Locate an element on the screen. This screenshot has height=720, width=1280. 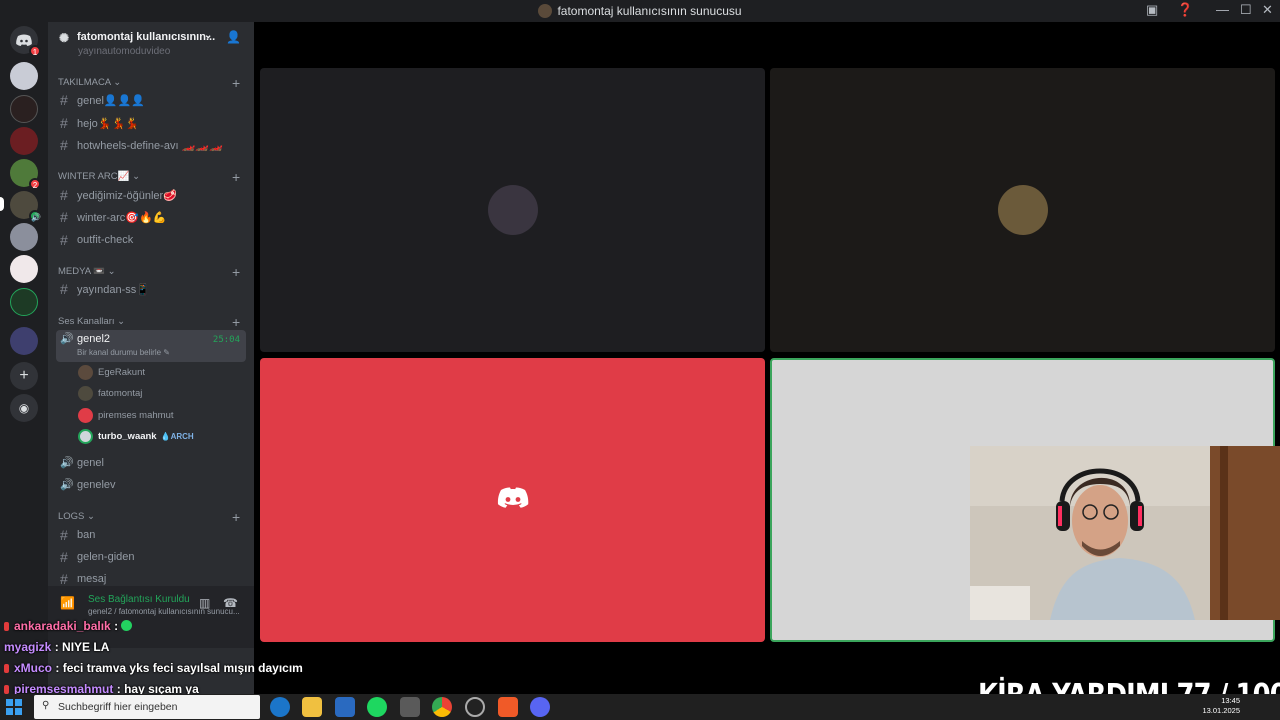
channel-label: genel👤👤👤 is located at coordinates (111, 101).